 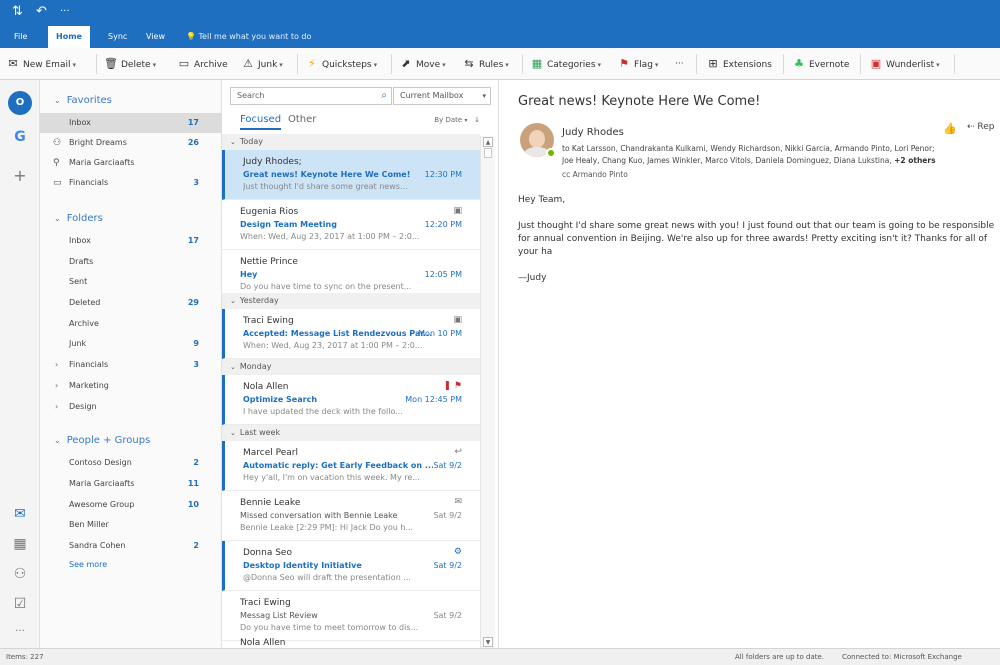 I want to click on people-nav-icon: ⚇, so click(x=20, y=576).